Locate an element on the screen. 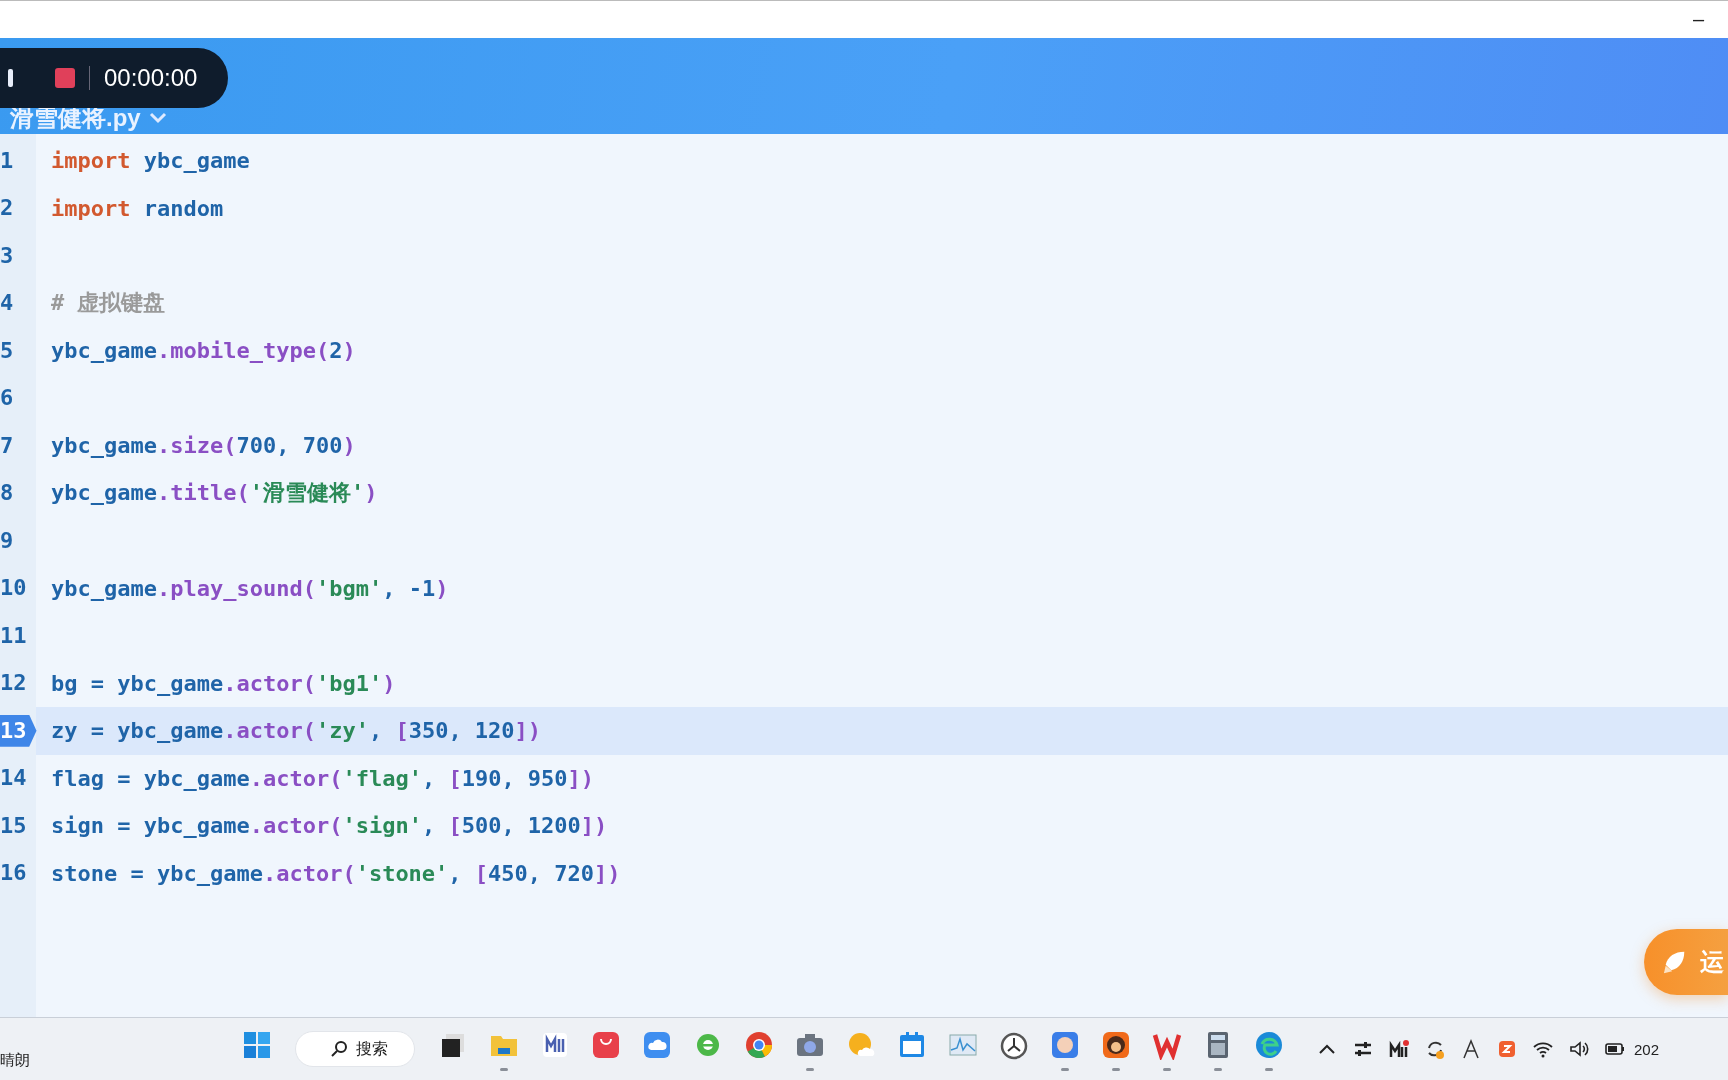 The image size is (1728, 1080). code-line: flag = ybc_game.actor('flag', [190, 950]) is located at coordinates (322, 778).